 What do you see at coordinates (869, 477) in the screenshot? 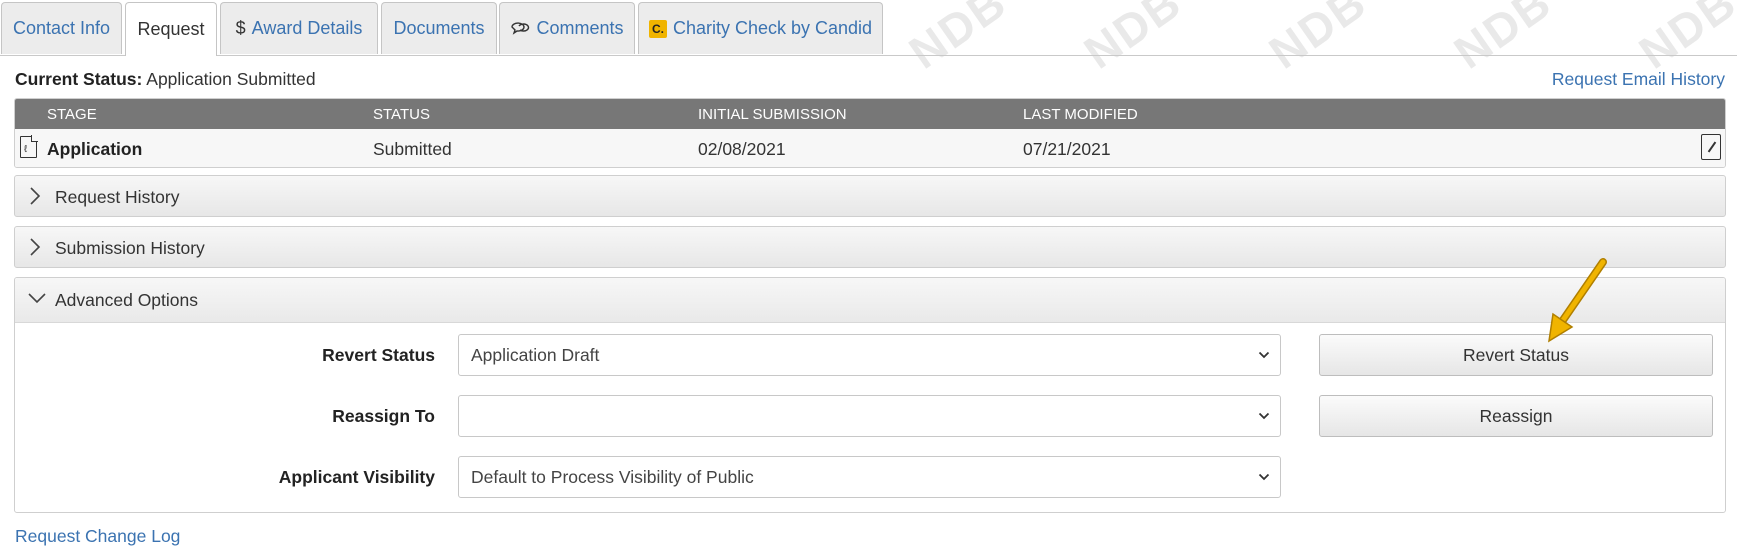
I see `applicant-visibility-select: Default to Process Visibility of Public` at bounding box center [869, 477].